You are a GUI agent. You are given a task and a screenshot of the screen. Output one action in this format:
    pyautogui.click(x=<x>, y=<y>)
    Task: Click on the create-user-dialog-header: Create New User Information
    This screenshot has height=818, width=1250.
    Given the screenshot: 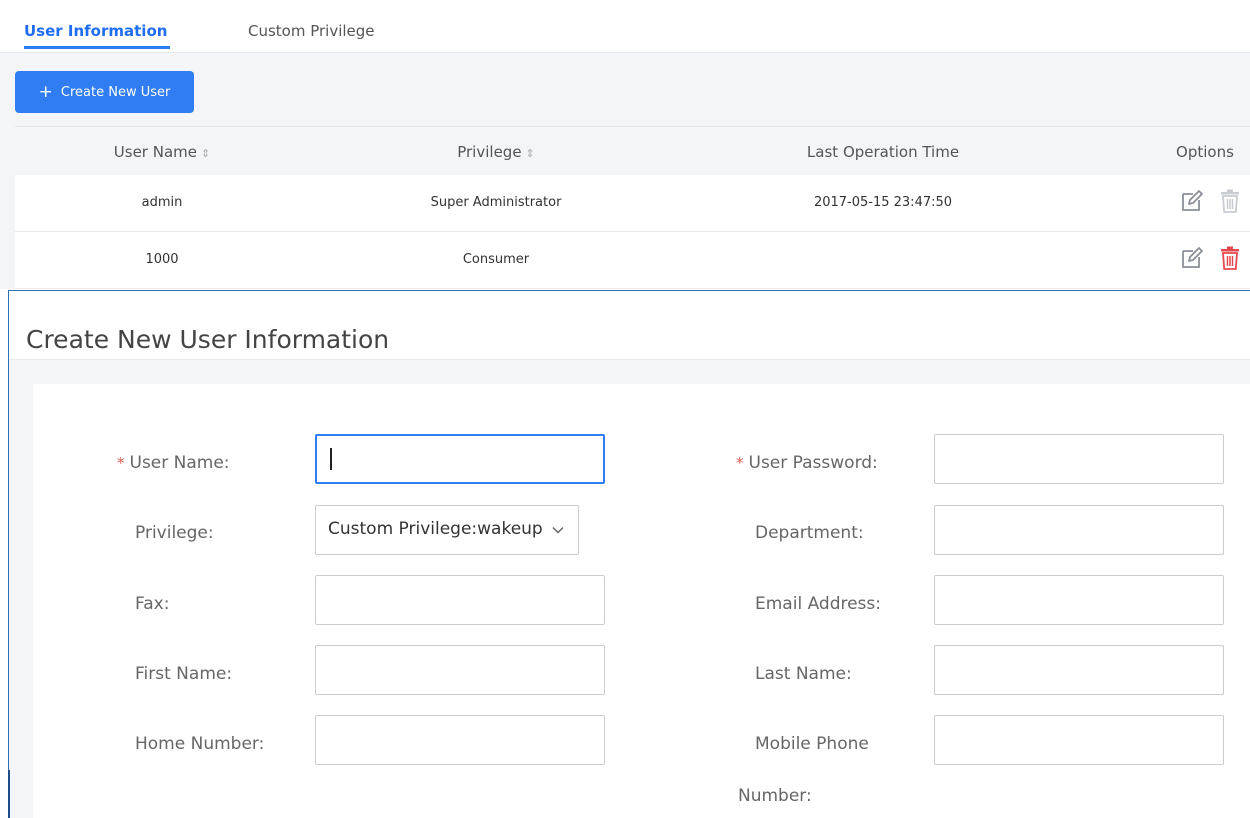 What is the action you would take?
    pyautogui.click(x=629, y=325)
    